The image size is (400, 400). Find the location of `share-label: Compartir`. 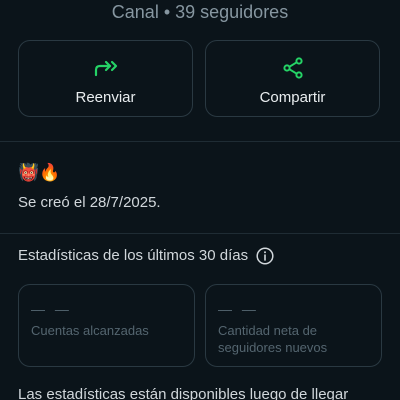

share-label: Compartir is located at coordinates (292, 97).